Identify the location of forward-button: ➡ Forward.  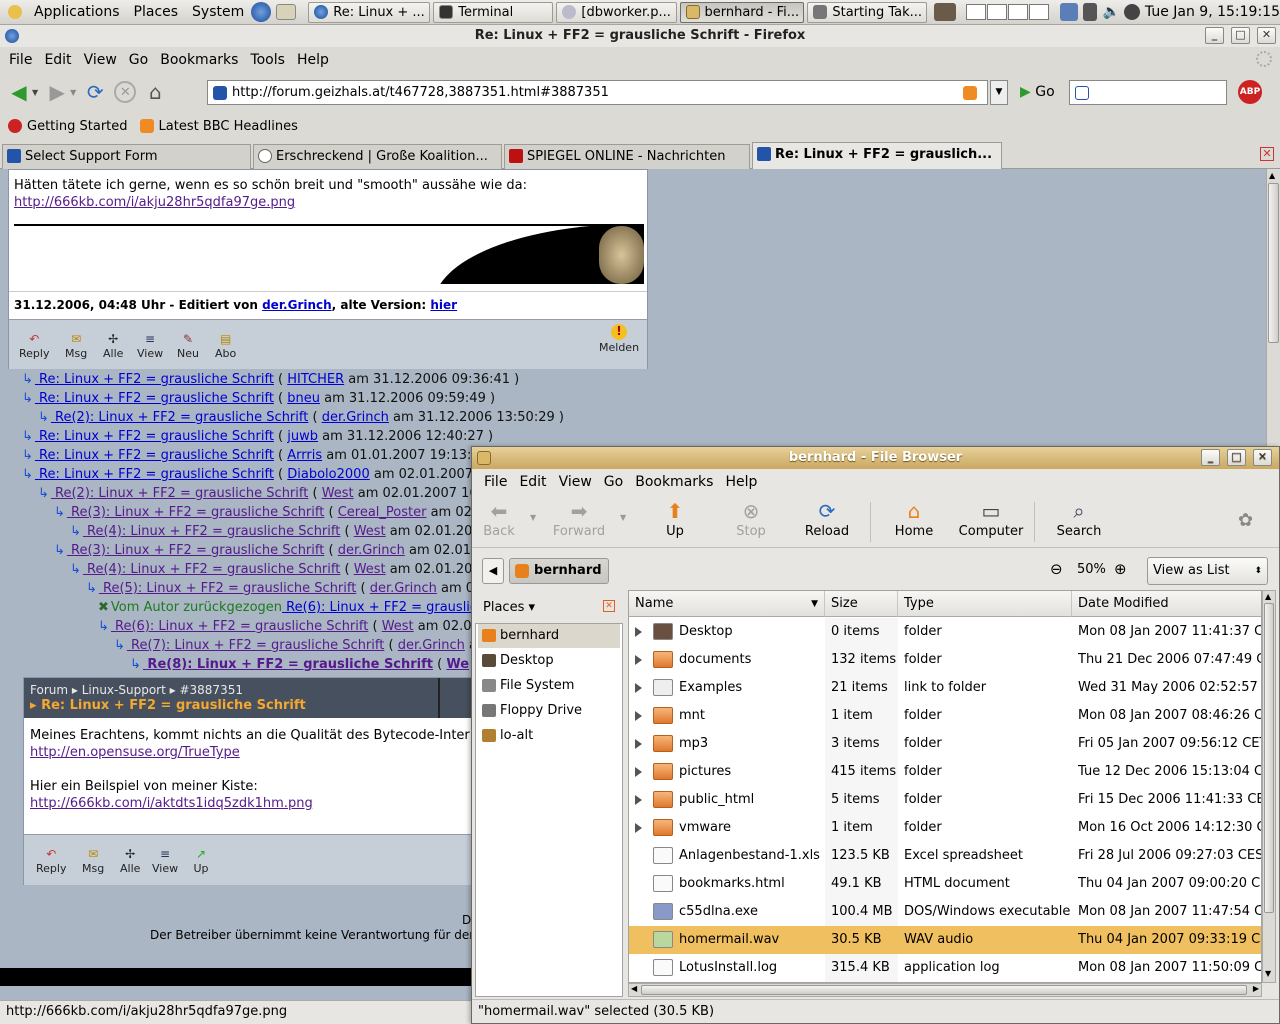
(579, 519).